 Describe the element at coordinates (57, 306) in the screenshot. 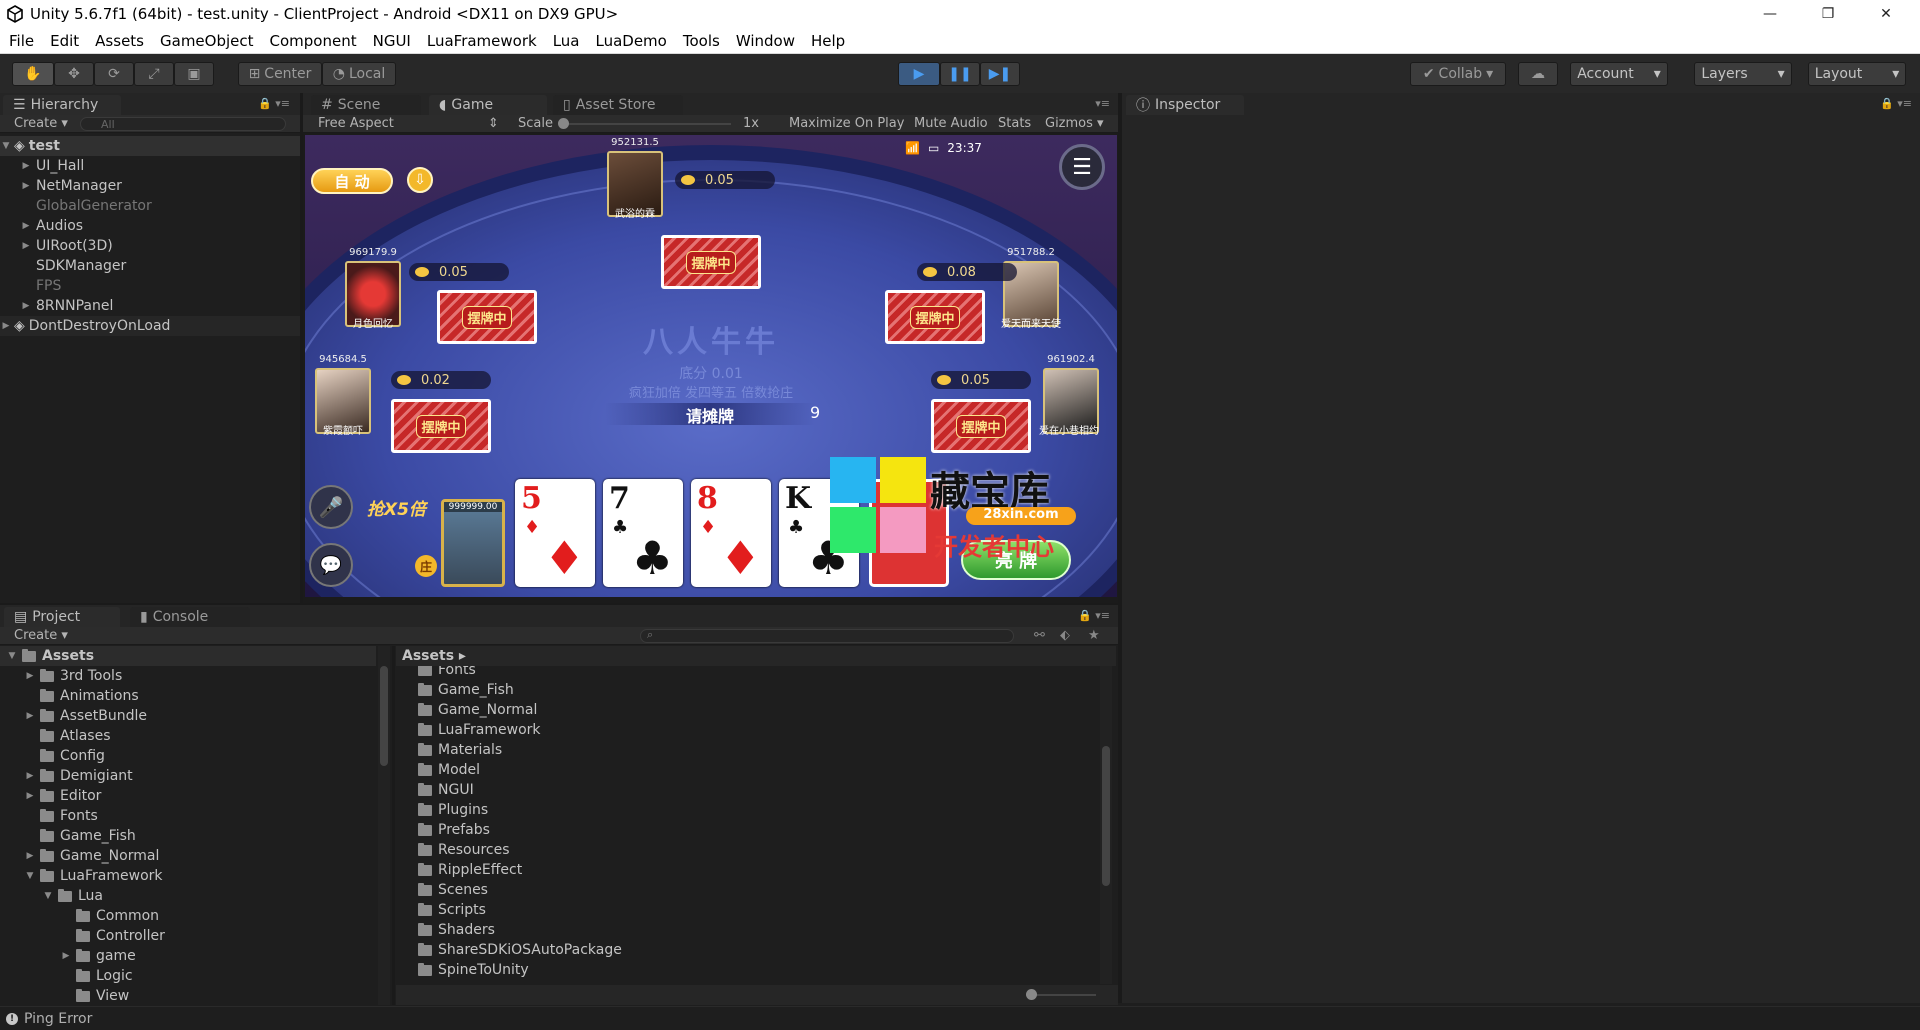

I see `hierarchy-item: ▶ 8RNNPanel` at that location.